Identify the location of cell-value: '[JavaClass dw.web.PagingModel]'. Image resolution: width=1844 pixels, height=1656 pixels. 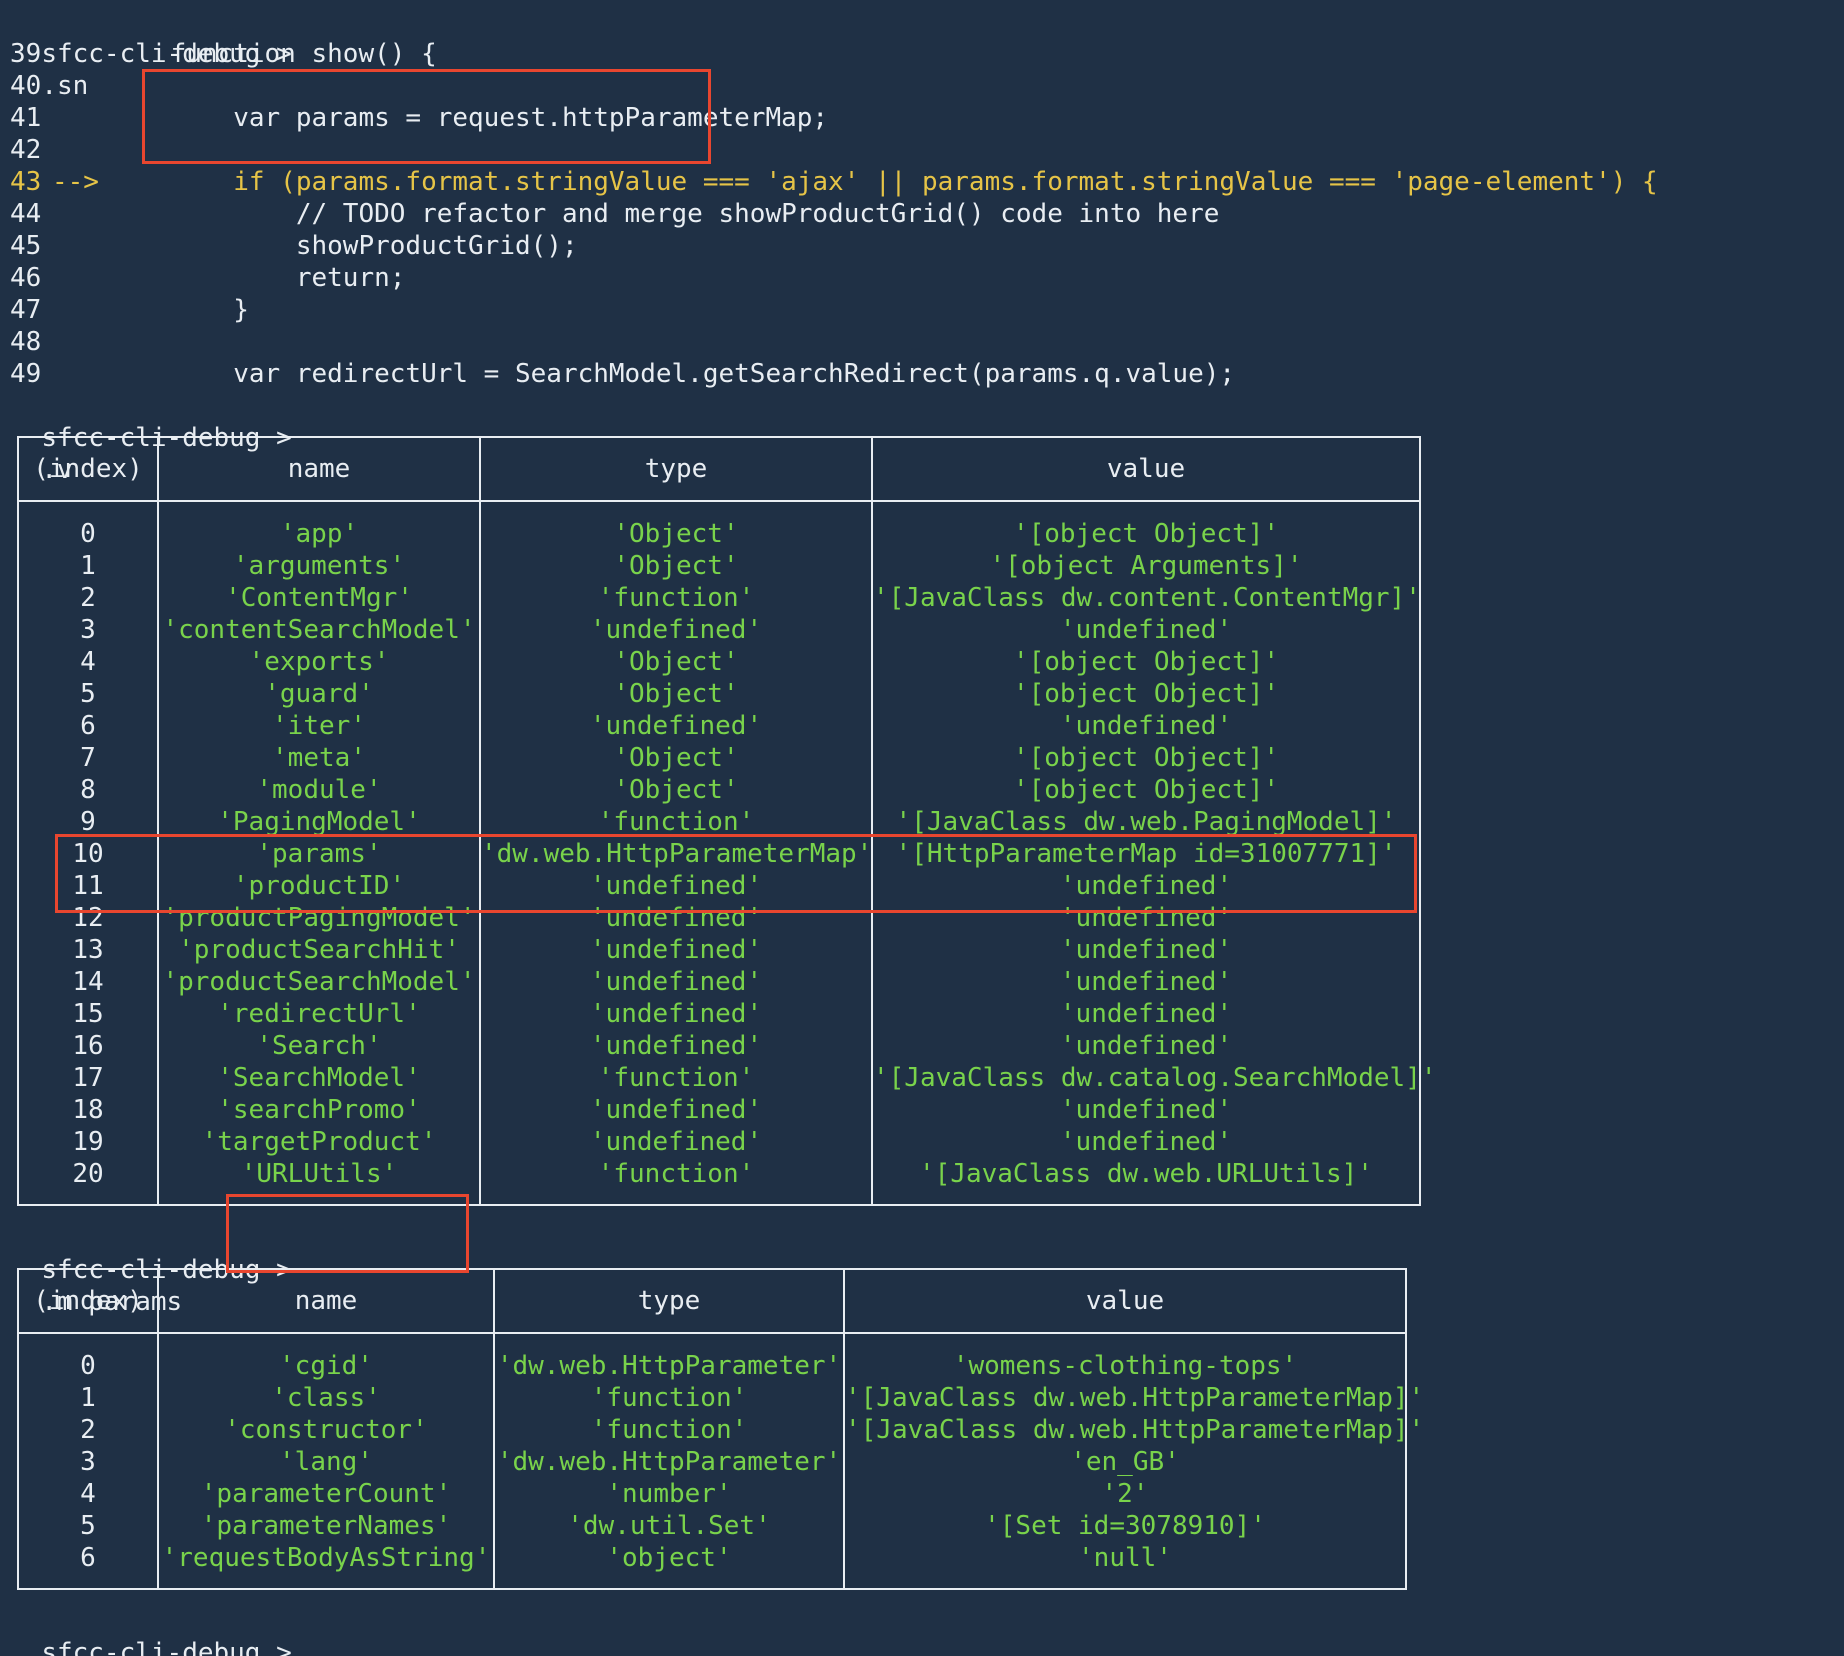
(1145, 822).